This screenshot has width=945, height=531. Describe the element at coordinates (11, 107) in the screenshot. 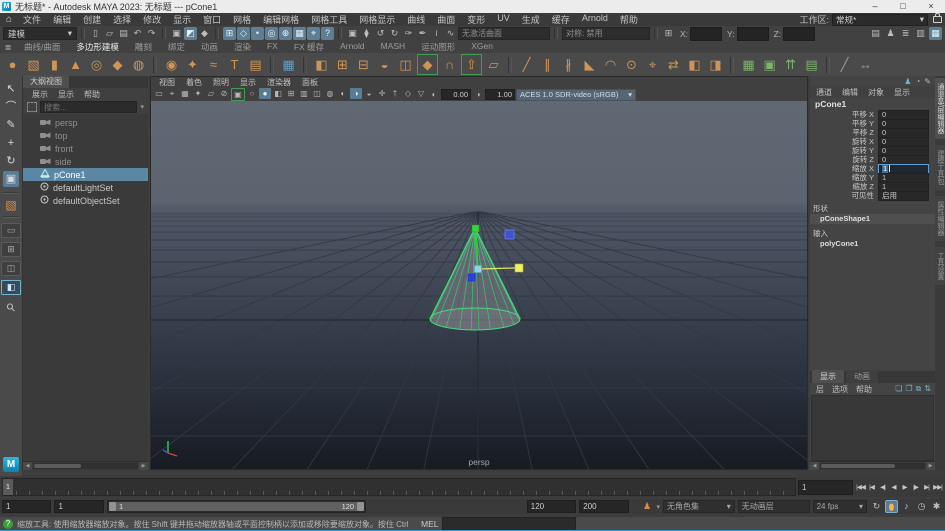

I see `lasso-tool: ⌒` at that location.